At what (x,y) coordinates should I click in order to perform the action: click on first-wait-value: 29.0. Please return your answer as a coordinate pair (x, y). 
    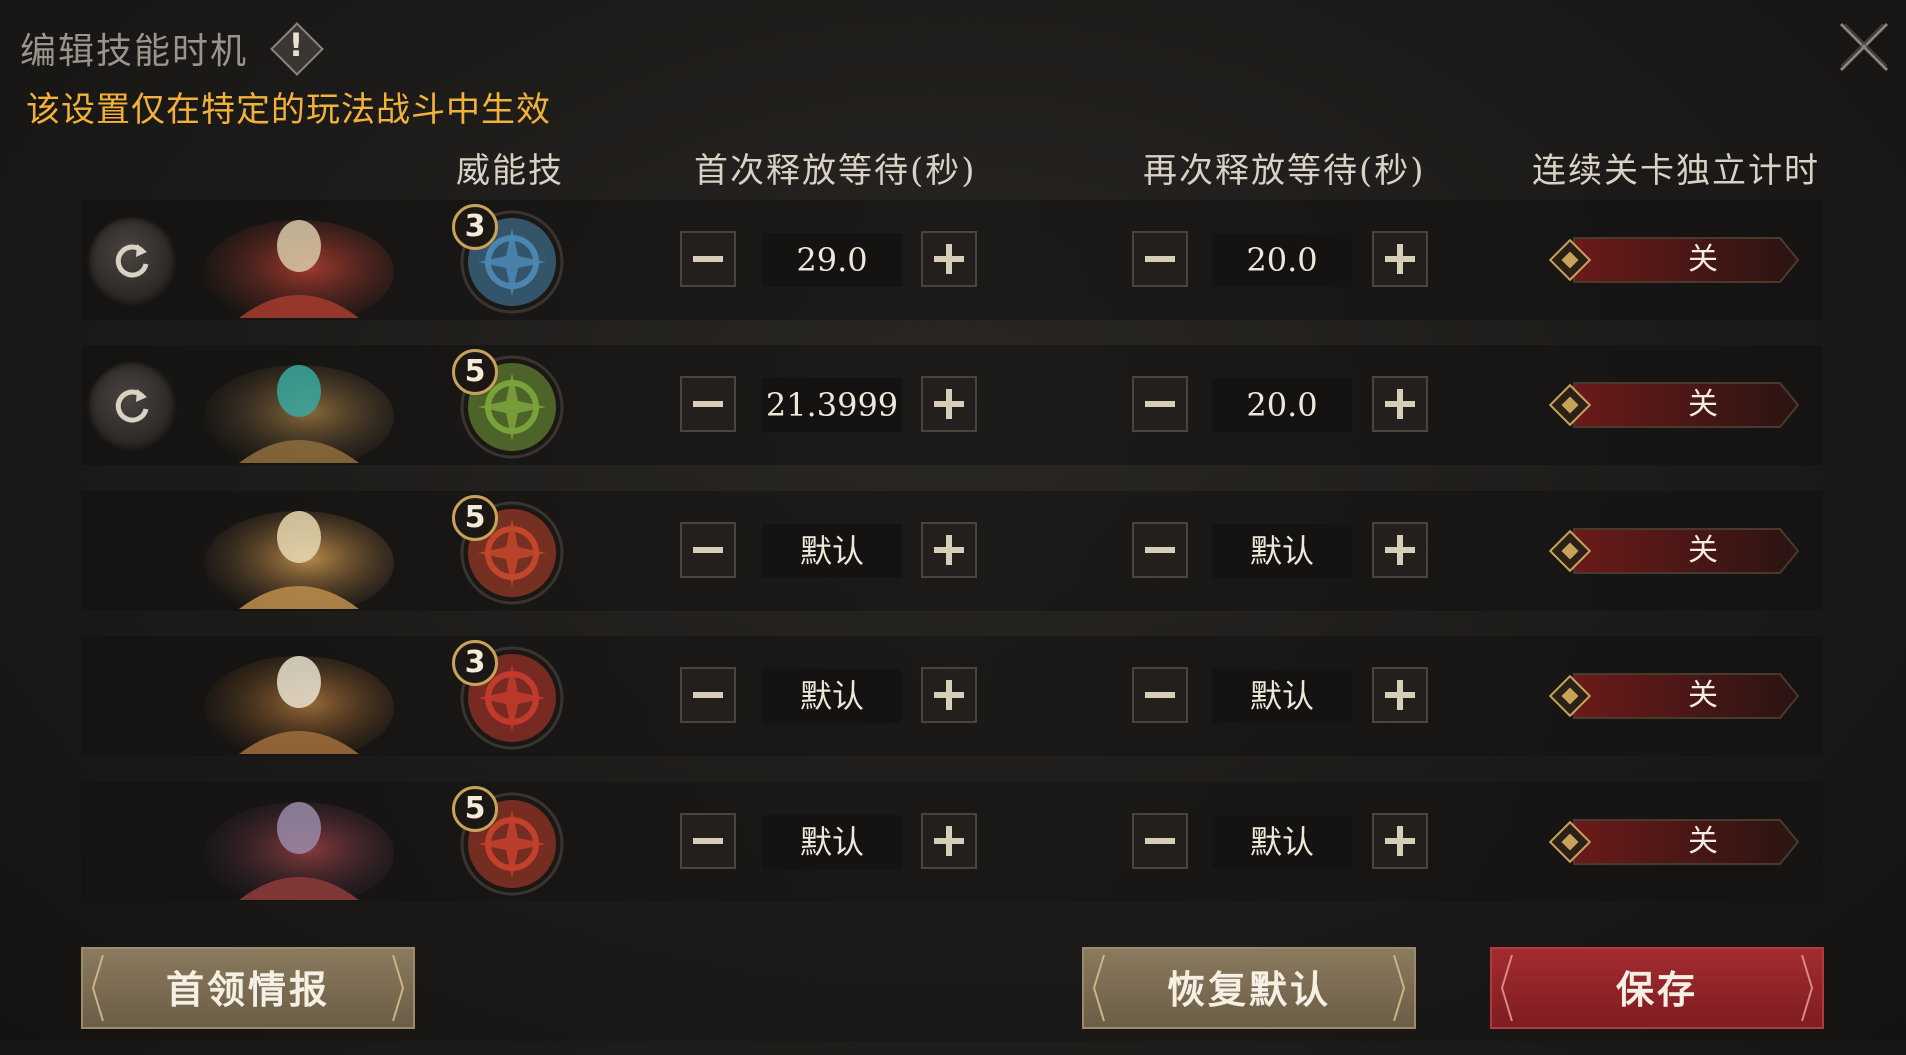
    Looking at the image, I should click on (832, 260).